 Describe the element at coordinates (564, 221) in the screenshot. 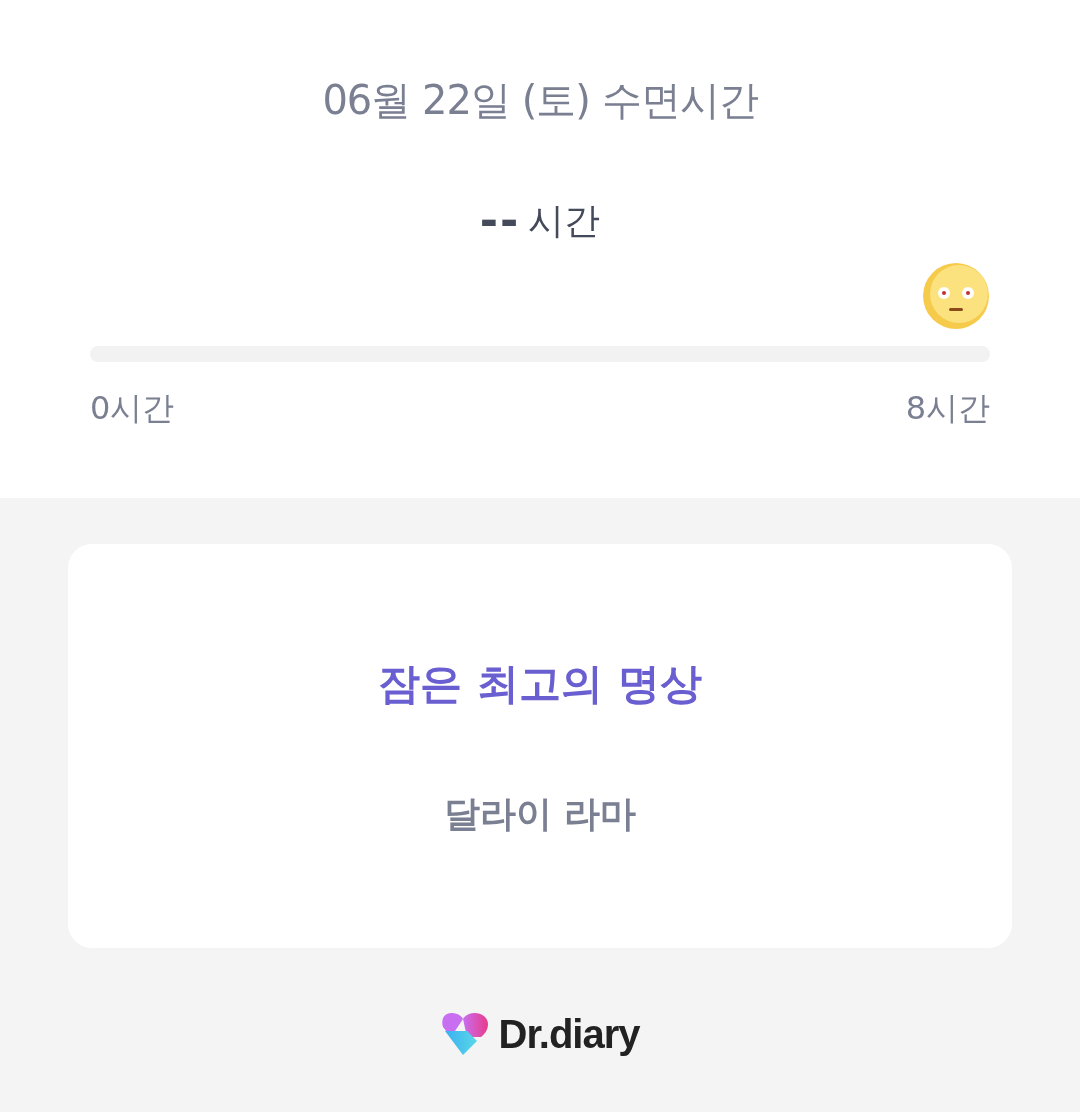

I see `duration-unit: 시간` at that location.